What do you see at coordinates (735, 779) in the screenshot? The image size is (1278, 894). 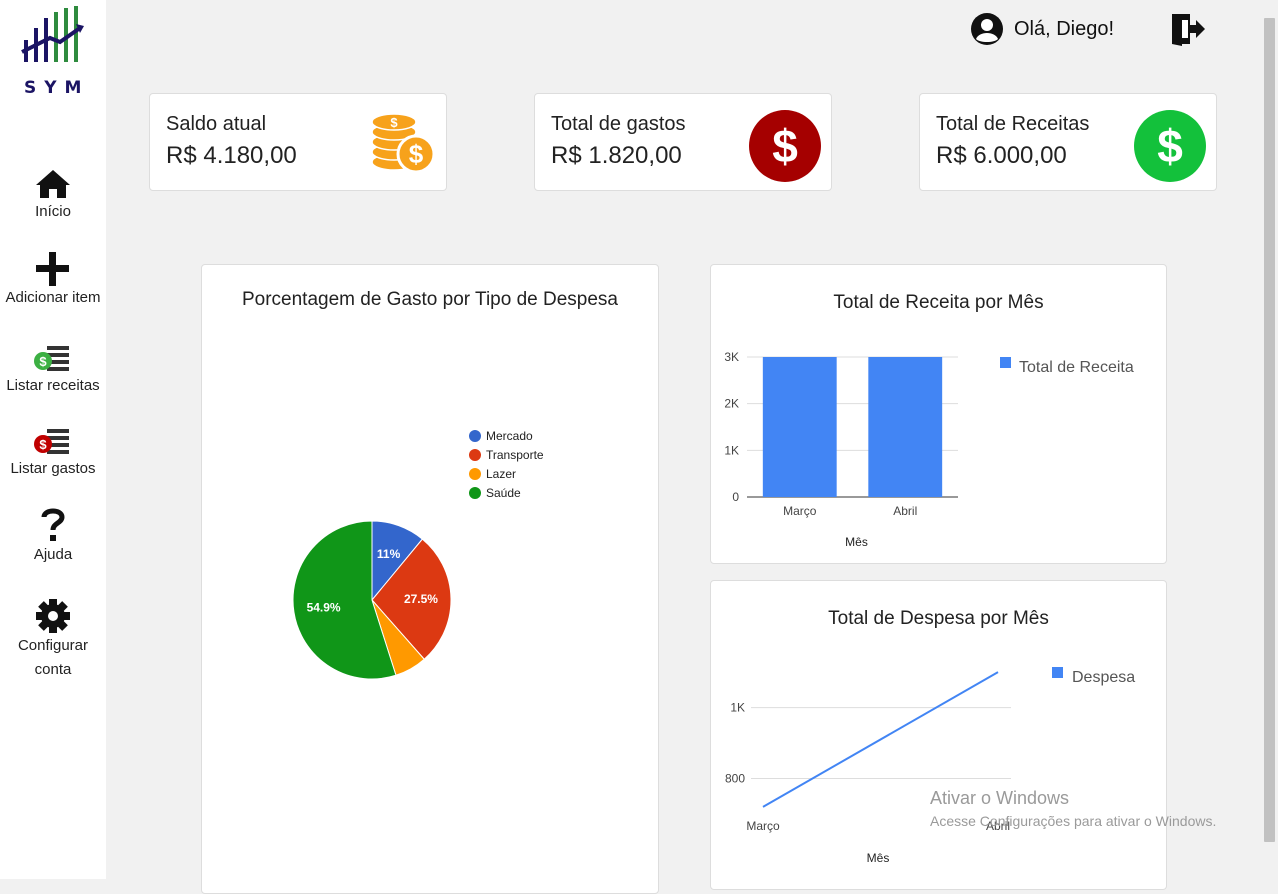 I see `y-tick-label: 800` at bounding box center [735, 779].